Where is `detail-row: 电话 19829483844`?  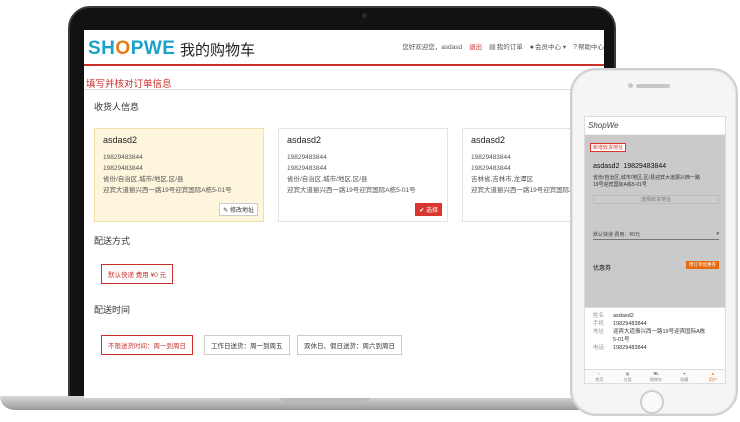
detail-row: 电话 19829483844 is located at coordinates (656, 348).